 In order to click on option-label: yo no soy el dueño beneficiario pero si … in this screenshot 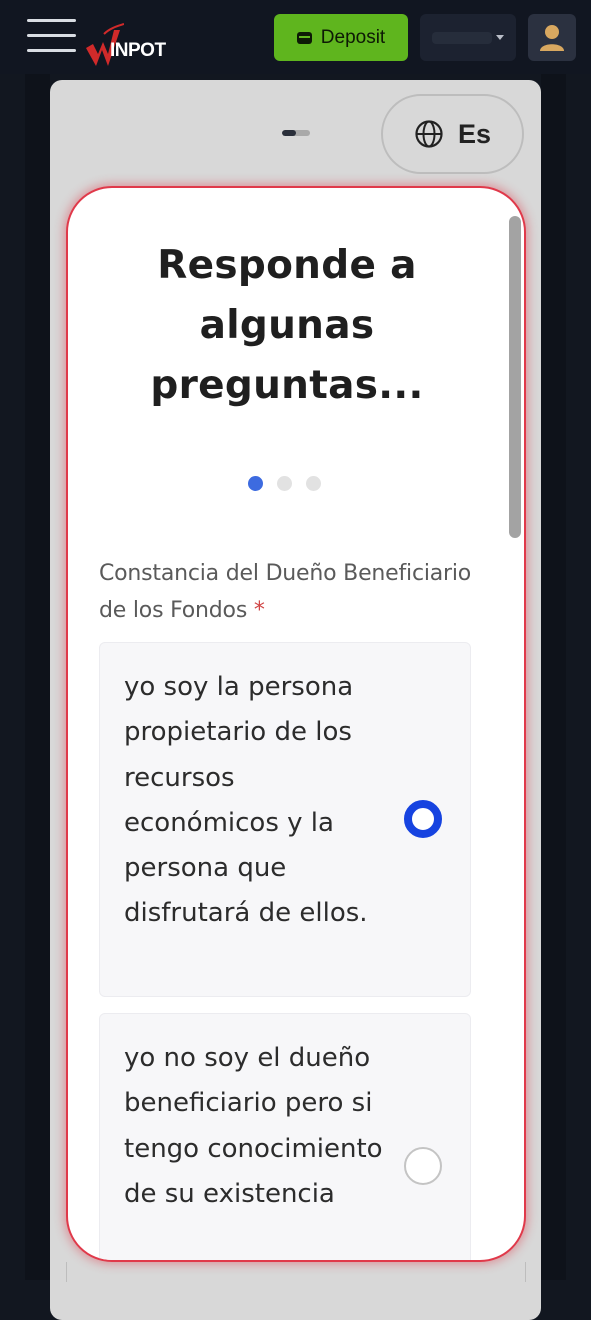, I will do `click(253, 1126)`.